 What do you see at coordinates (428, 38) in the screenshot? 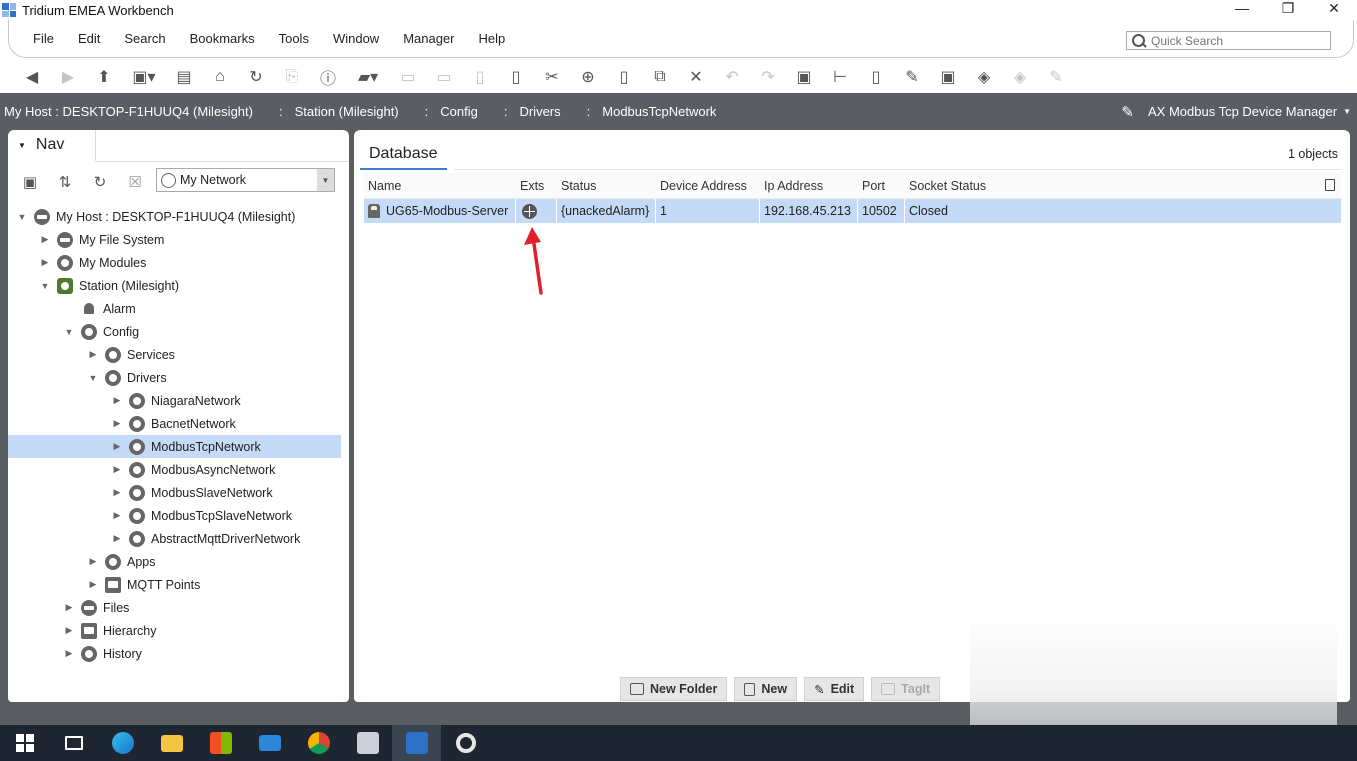
I see `menu-manager: Manager` at bounding box center [428, 38].